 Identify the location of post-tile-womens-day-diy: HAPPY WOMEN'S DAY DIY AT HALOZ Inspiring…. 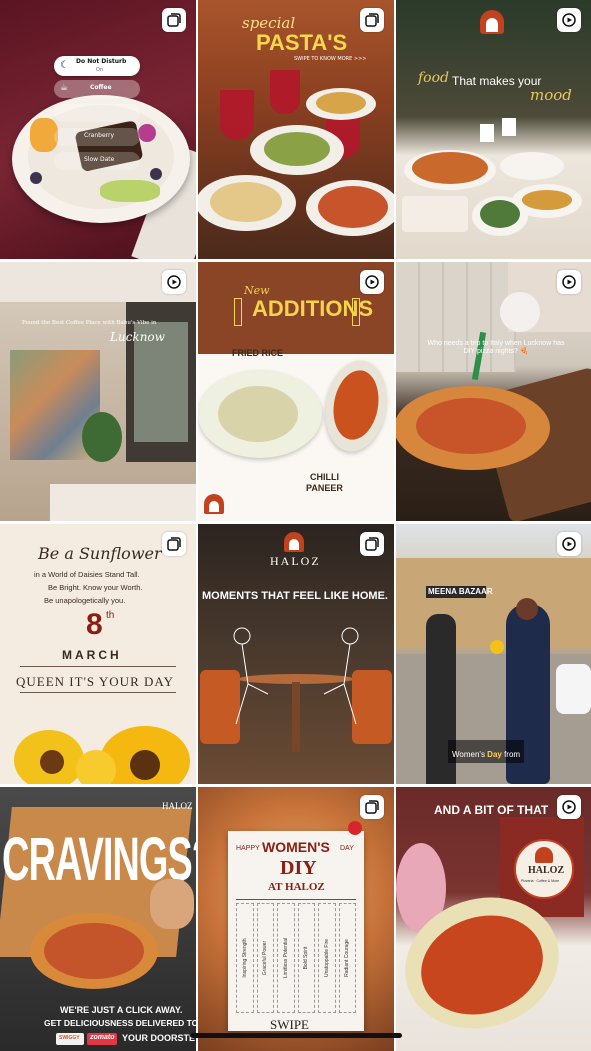
(296, 919).